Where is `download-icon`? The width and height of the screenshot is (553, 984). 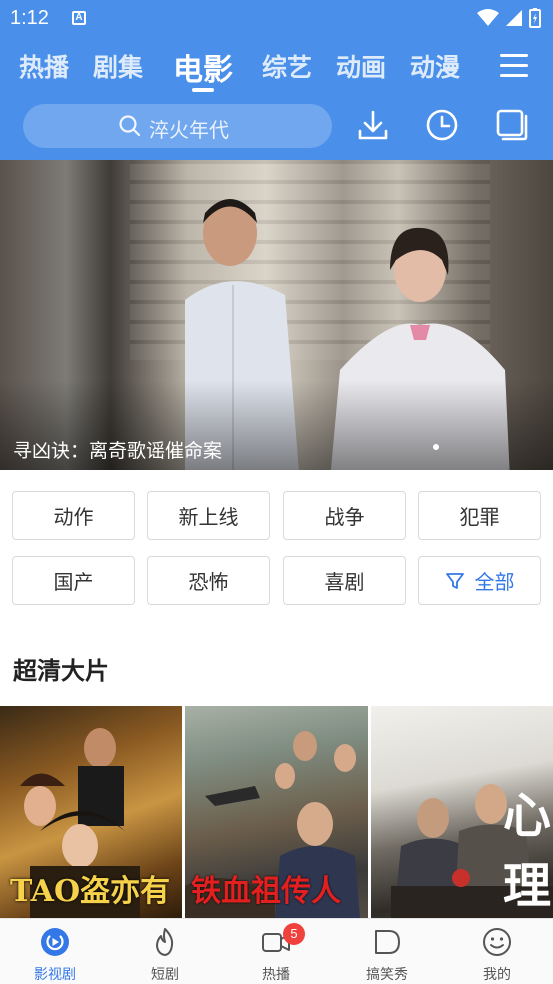 download-icon is located at coordinates (373, 125).